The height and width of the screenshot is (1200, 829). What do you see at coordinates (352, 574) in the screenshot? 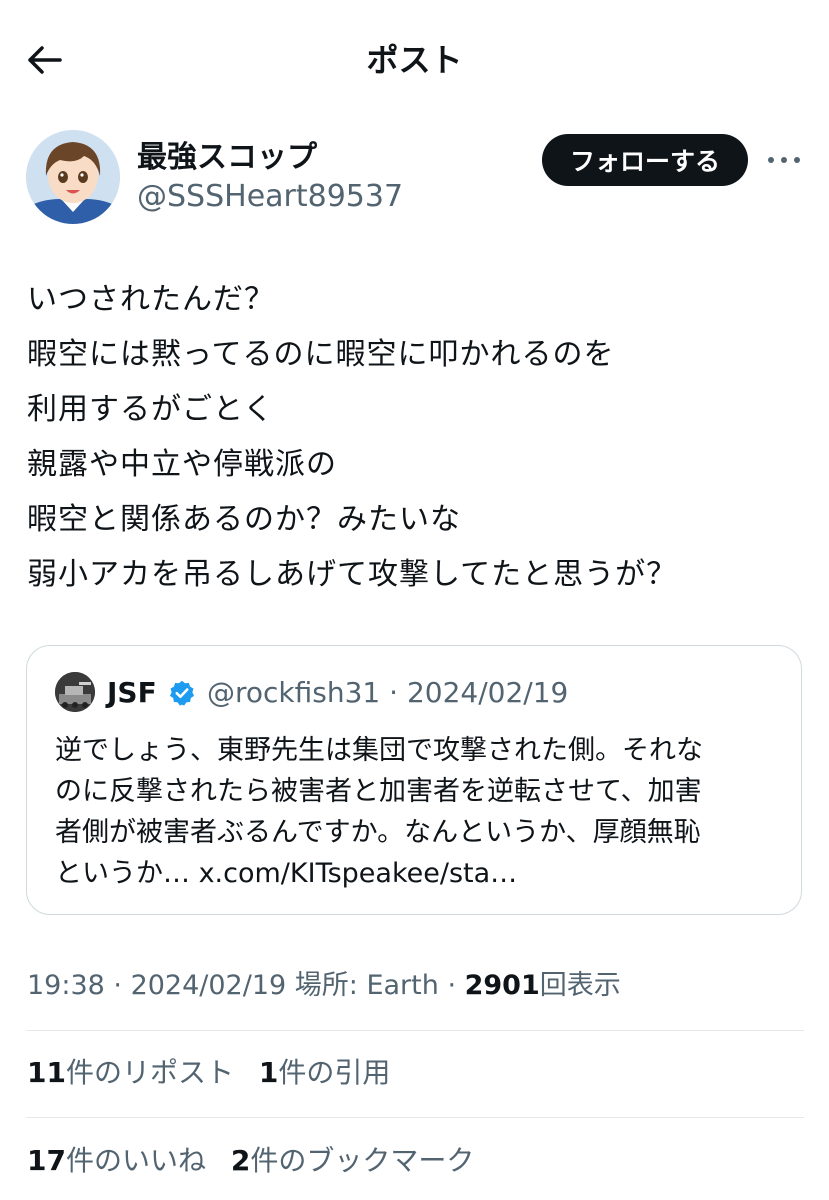
I see `tweet-line: 弱小アカを吊るしあげて攻撃してたと思うが？` at bounding box center [352, 574].